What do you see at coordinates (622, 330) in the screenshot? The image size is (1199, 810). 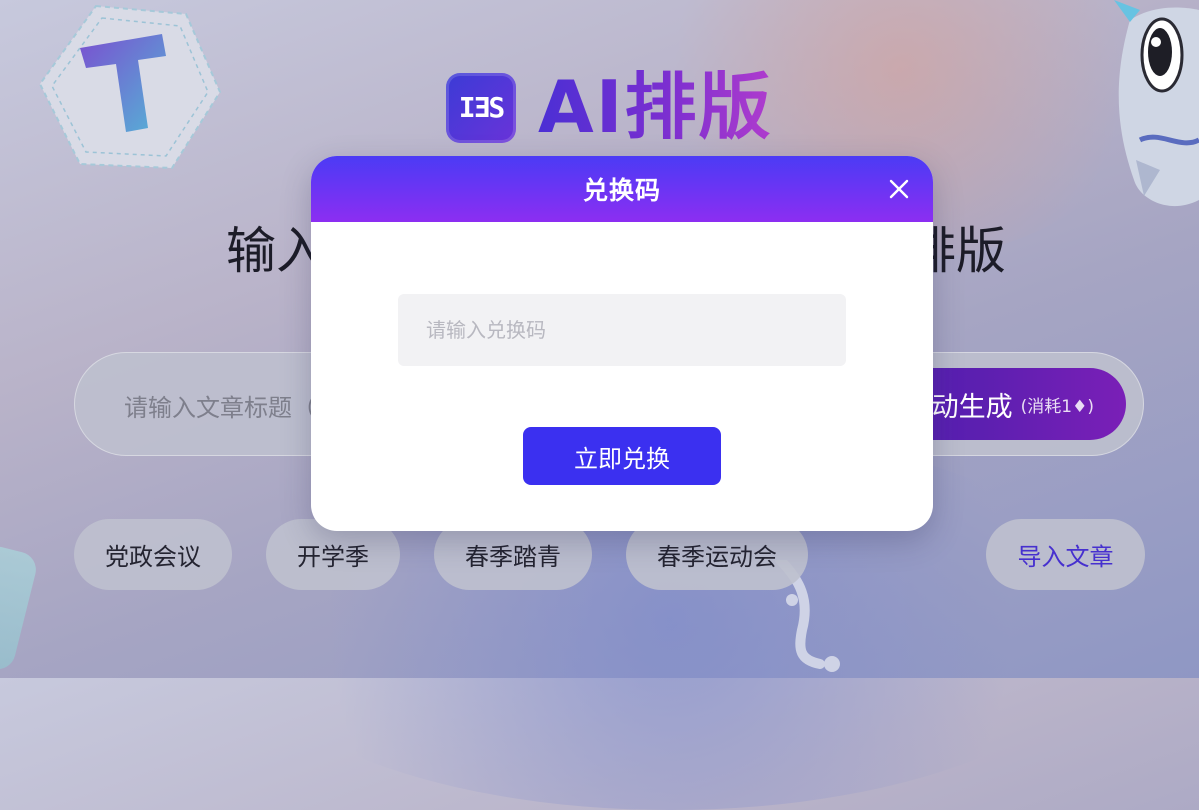 I see `redeem-code-input` at bounding box center [622, 330].